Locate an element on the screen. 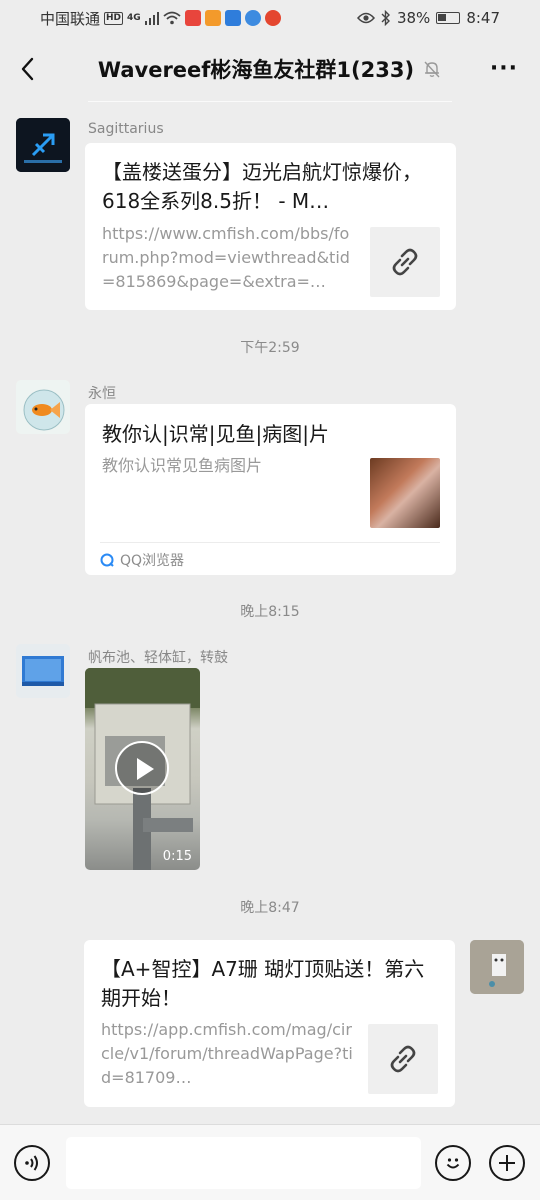 This screenshot has height=1200, width=540. status-bar: 中国联通 HD 4G 38% 8:47 is located at coordinates (270, 18).